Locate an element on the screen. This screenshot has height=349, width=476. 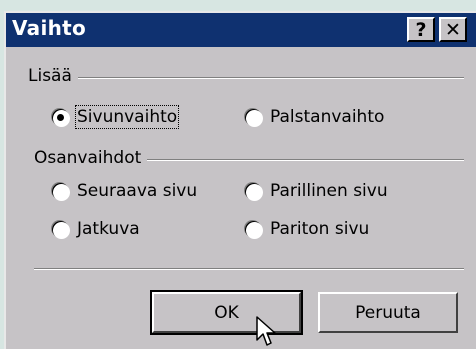
radio-label-page-break: Sivunvaihto is located at coordinates (127, 117).